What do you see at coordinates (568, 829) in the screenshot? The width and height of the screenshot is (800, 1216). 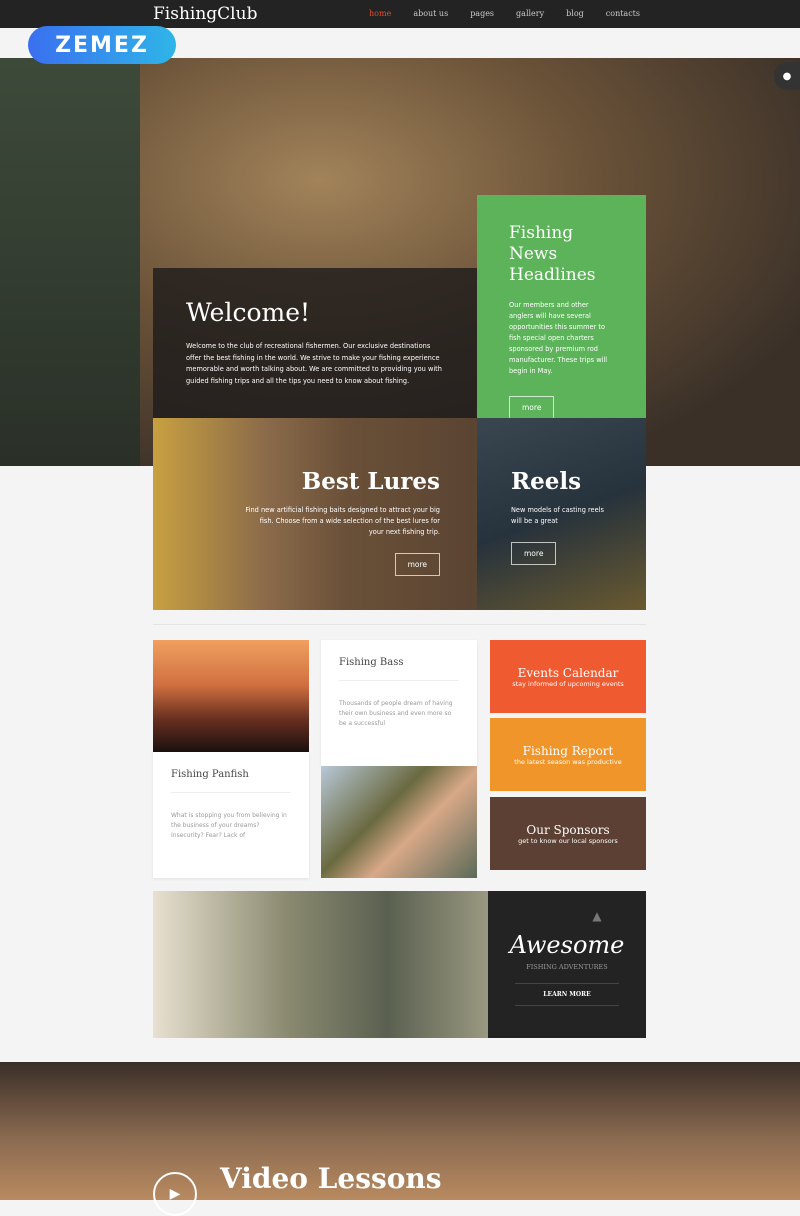 I see `tile-title: Our Sponsors` at bounding box center [568, 829].